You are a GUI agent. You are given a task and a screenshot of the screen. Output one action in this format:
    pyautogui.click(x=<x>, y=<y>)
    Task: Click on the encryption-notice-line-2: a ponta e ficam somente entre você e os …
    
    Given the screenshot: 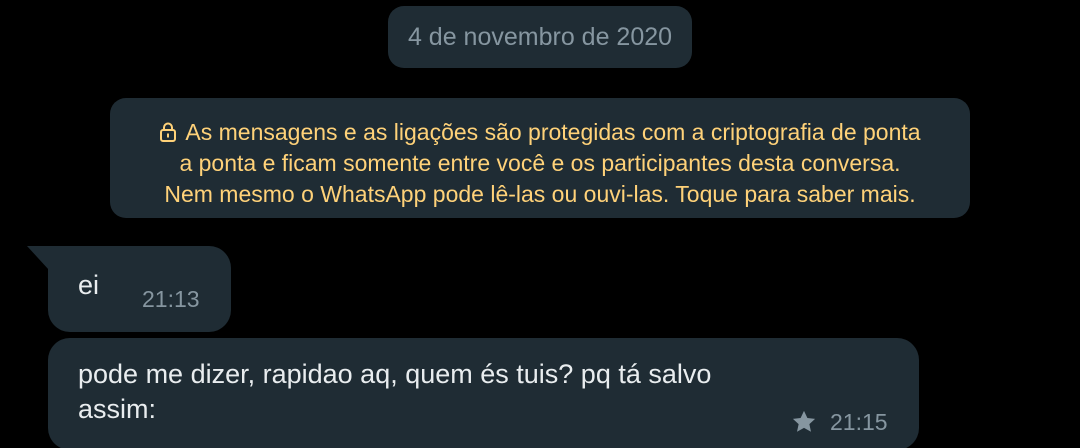 What is the action you would take?
    pyautogui.click(x=540, y=163)
    